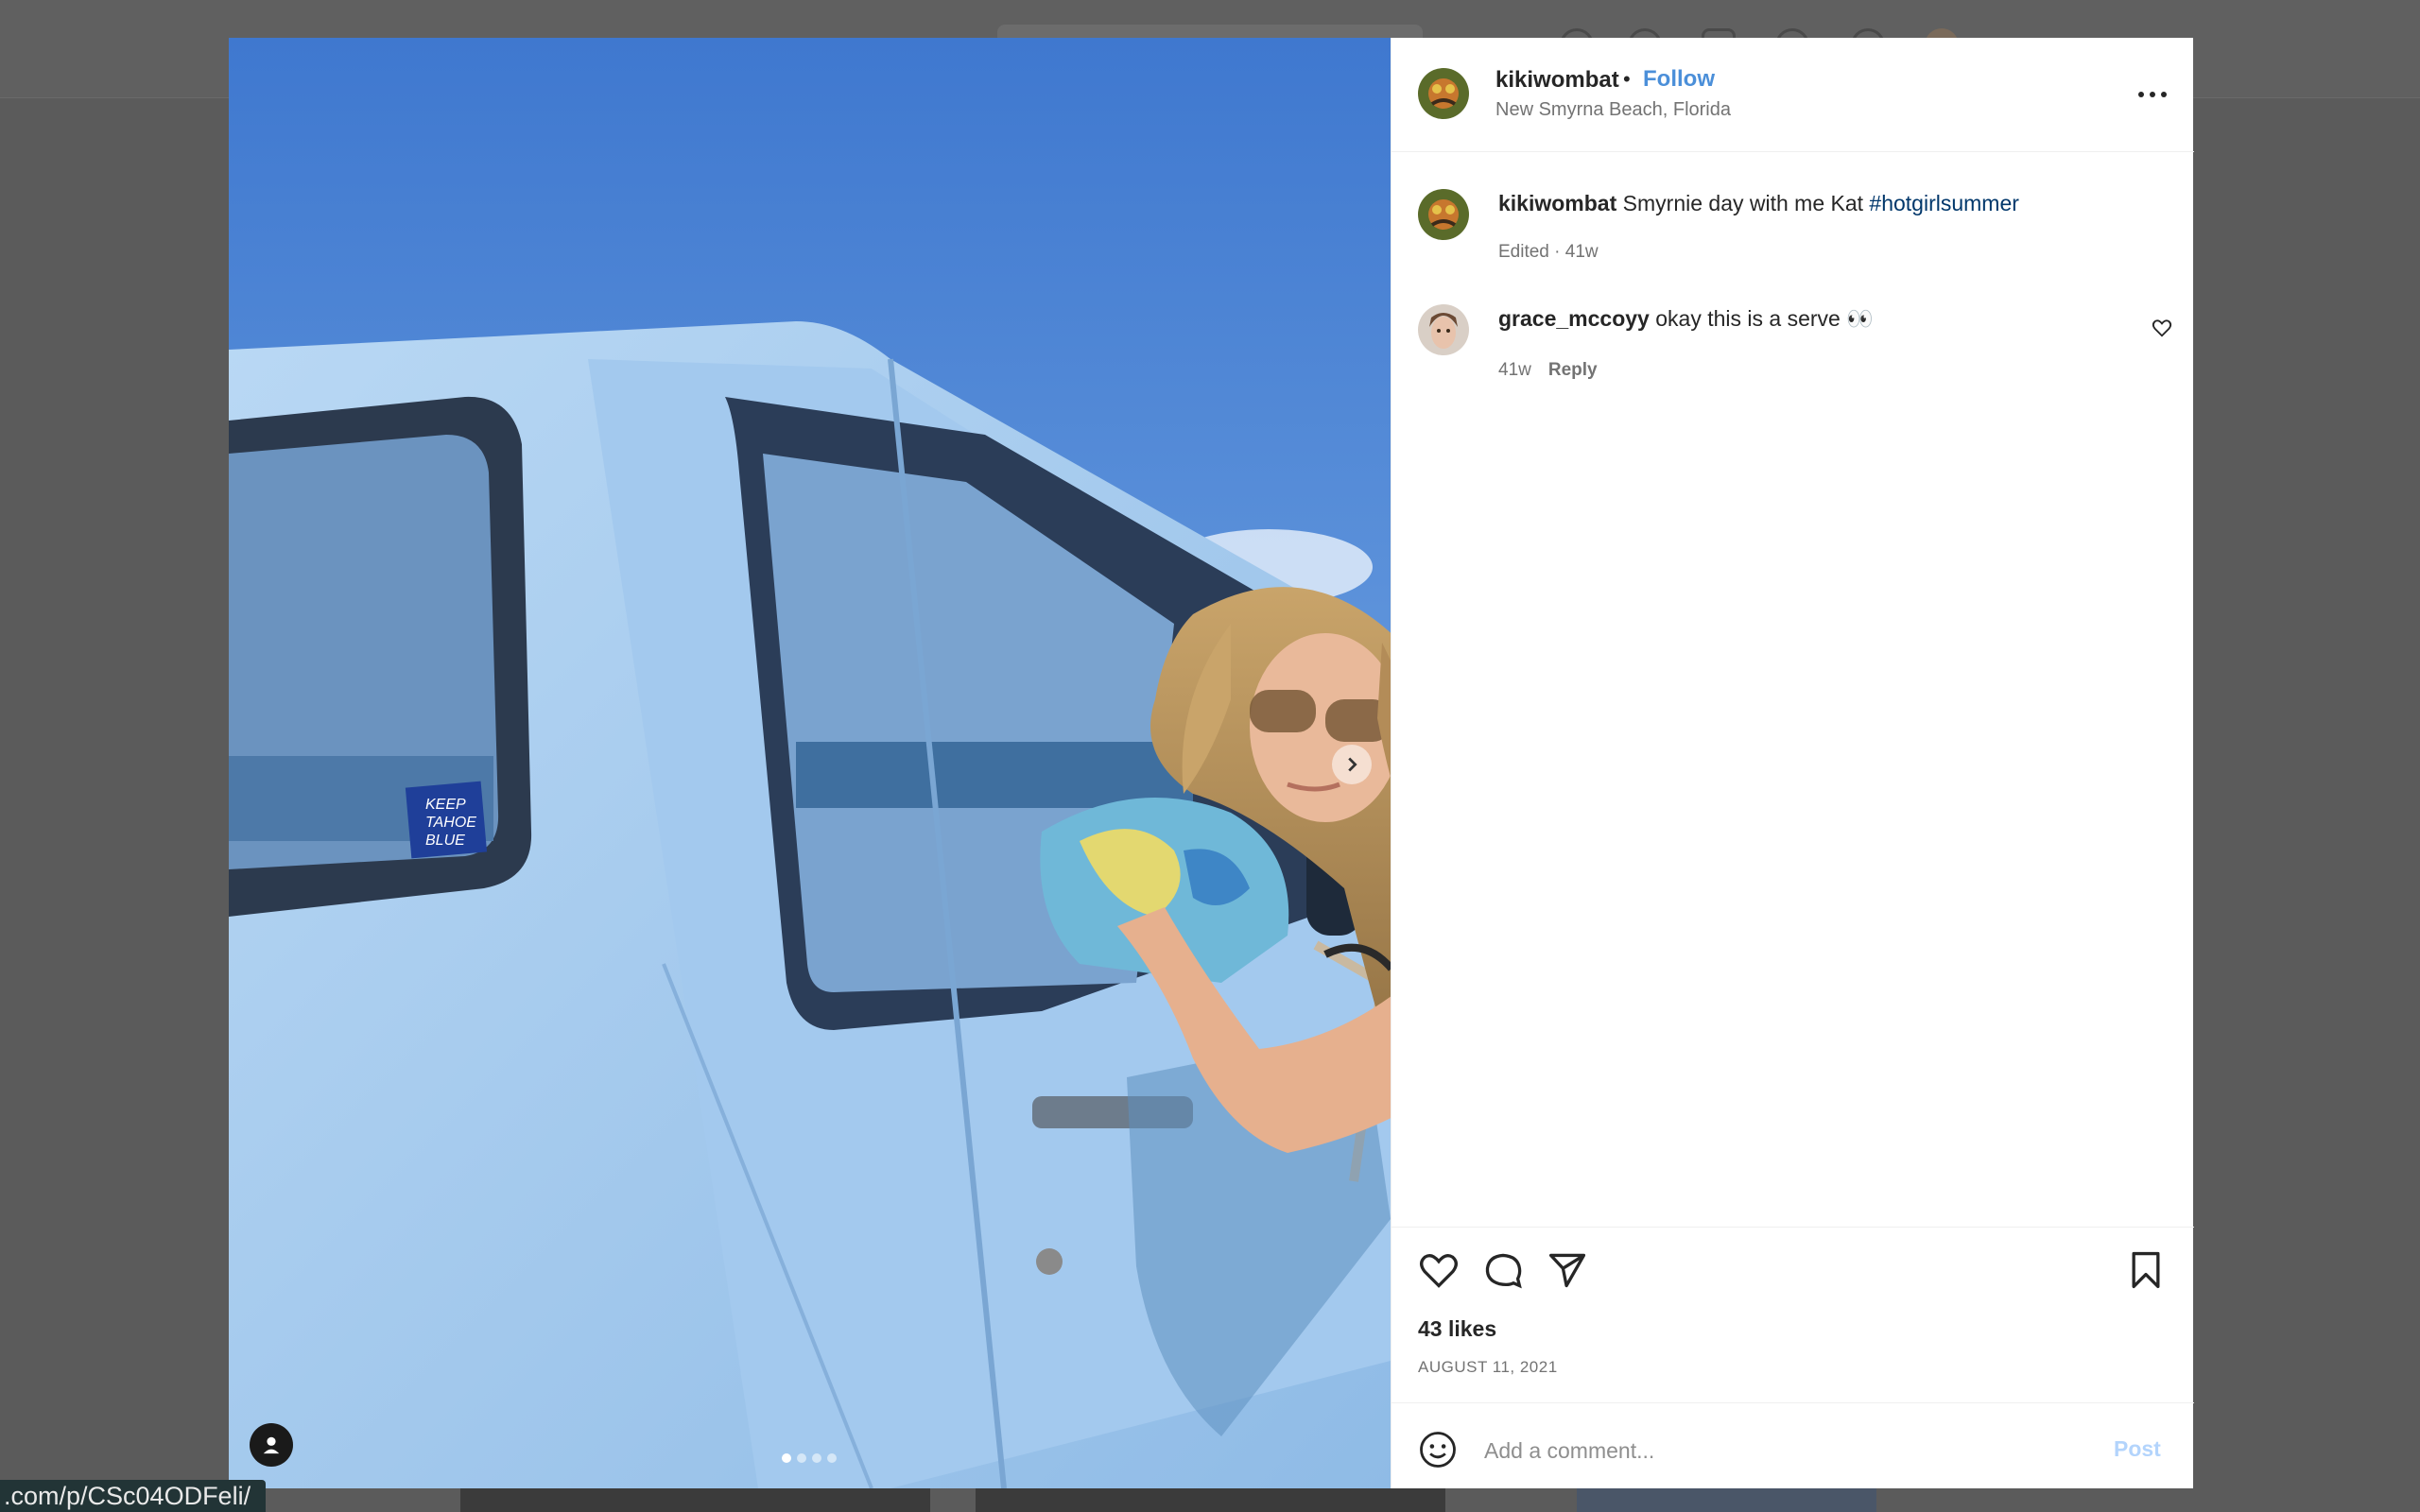 This screenshot has width=2420, height=1512. What do you see at coordinates (445, 841) in the screenshot?
I see `sticker-line-3: BLUE` at bounding box center [445, 841].